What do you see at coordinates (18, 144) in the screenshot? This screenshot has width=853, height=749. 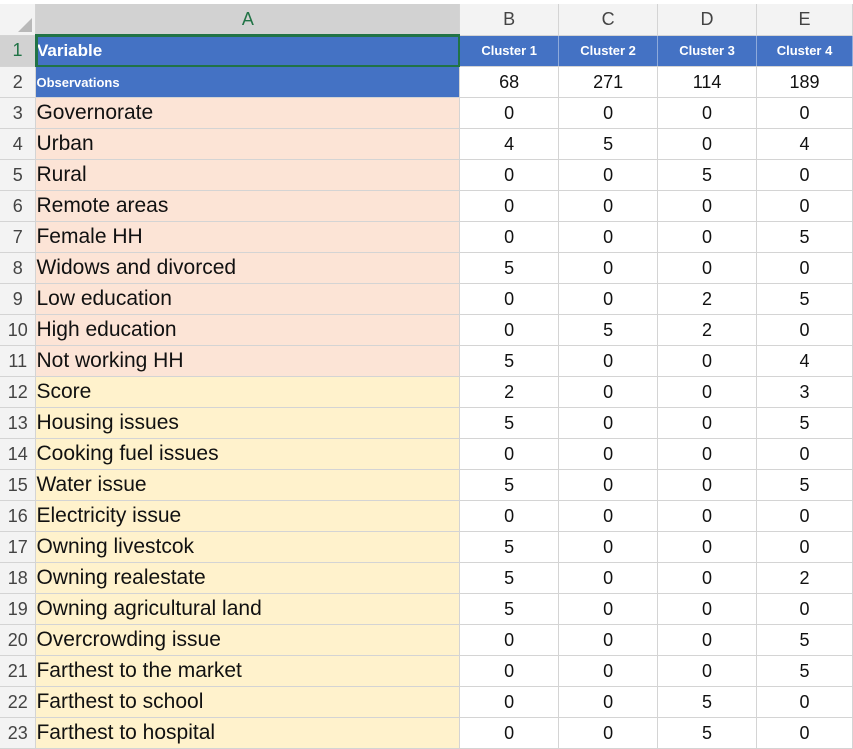 I see `row-header: 4` at bounding box center [18, 144].